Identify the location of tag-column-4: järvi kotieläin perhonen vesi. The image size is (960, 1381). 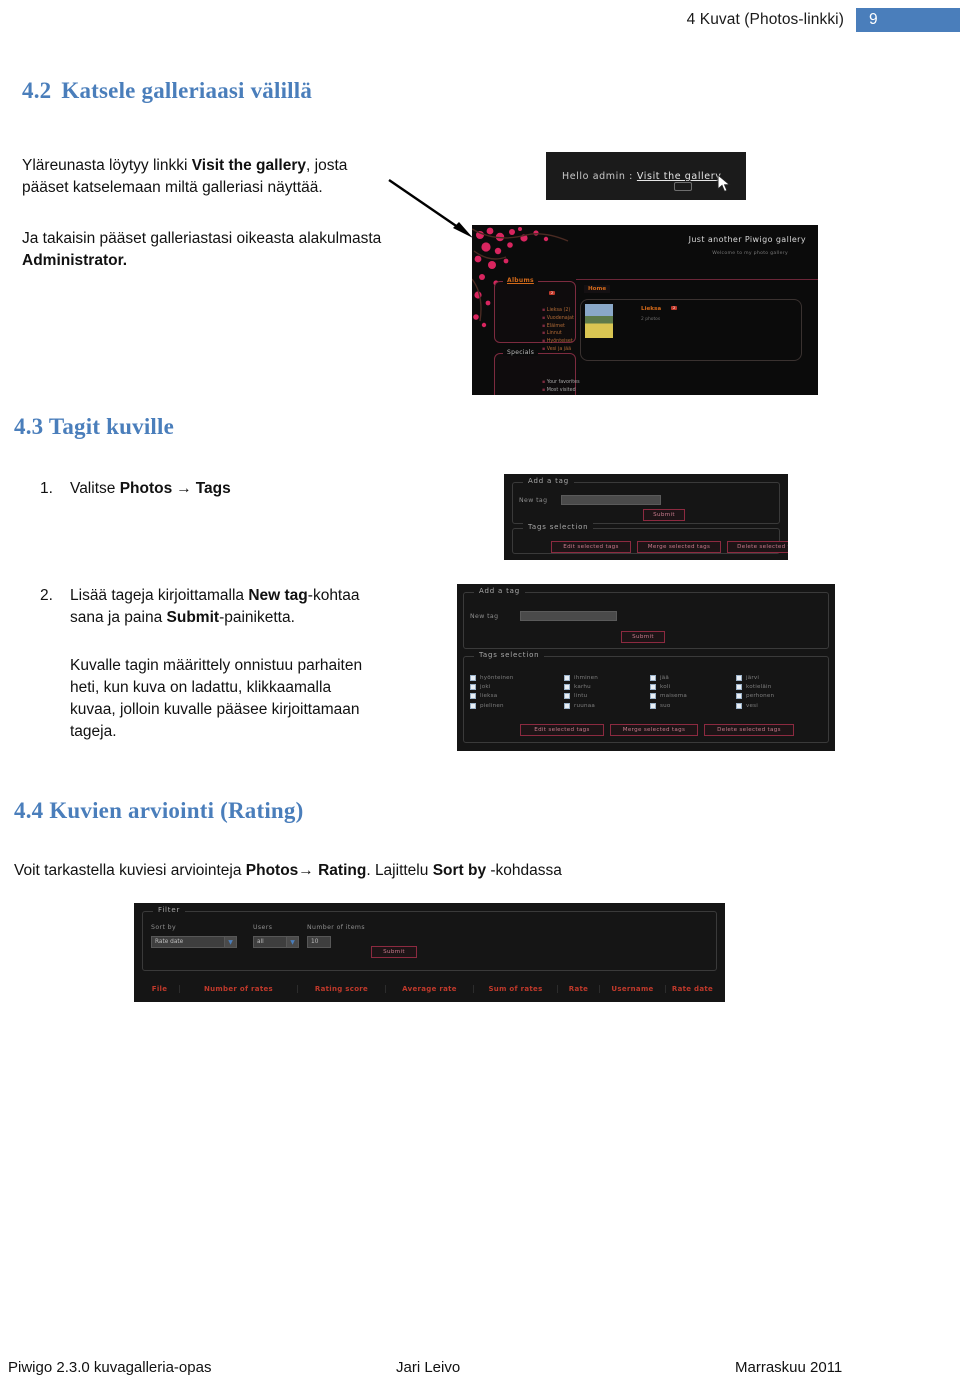
(755, 693).